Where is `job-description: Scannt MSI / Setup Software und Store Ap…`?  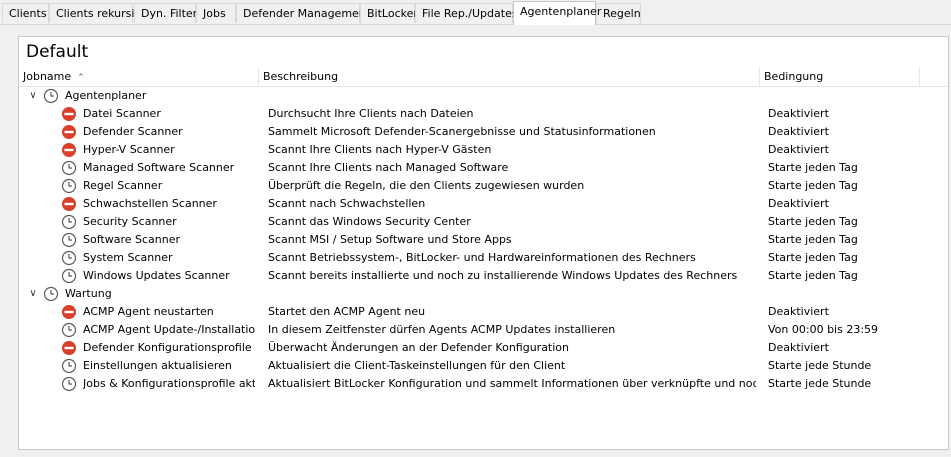
job-description: Scannt MSI / Setup Software und Store Ap… is located at coordinates (390, 239).